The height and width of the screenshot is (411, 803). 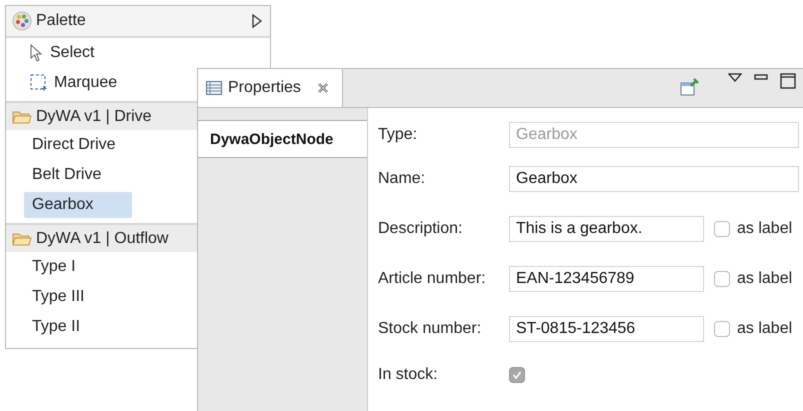 I want to click on close-icon, so click(x=322, y=88).